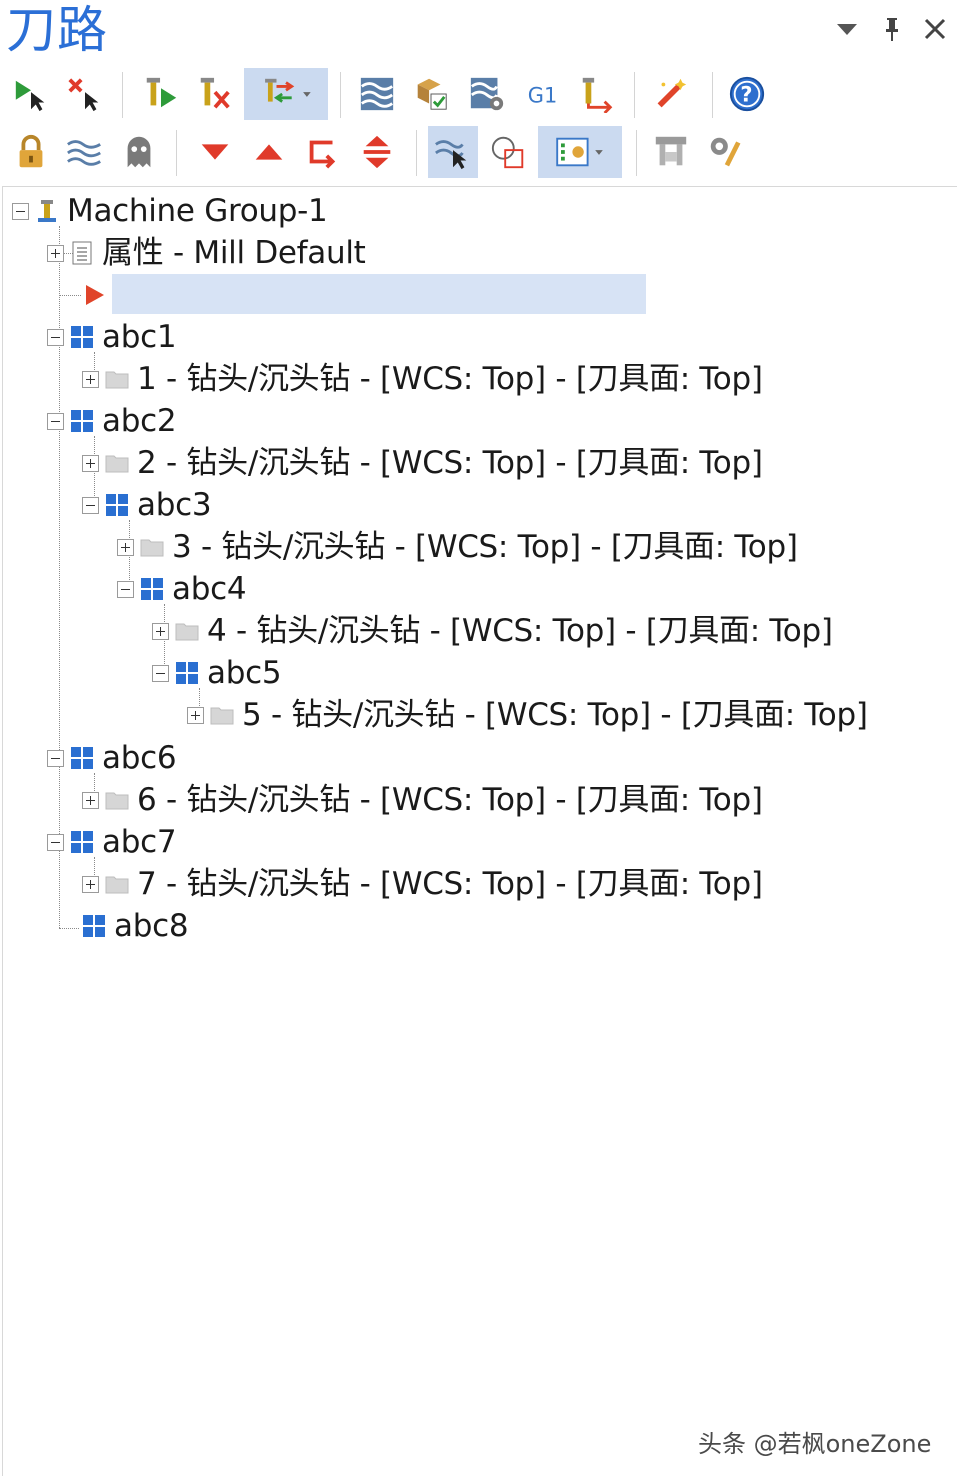 The width and height of the screenshot is (957, 1476). I want to click on ghost-icon, so click(139, 152).